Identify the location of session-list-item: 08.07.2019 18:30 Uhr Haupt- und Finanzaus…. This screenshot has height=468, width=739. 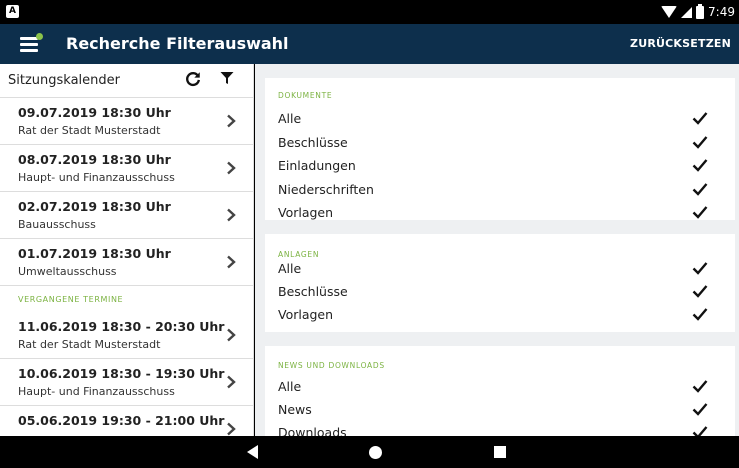
(126, 168).